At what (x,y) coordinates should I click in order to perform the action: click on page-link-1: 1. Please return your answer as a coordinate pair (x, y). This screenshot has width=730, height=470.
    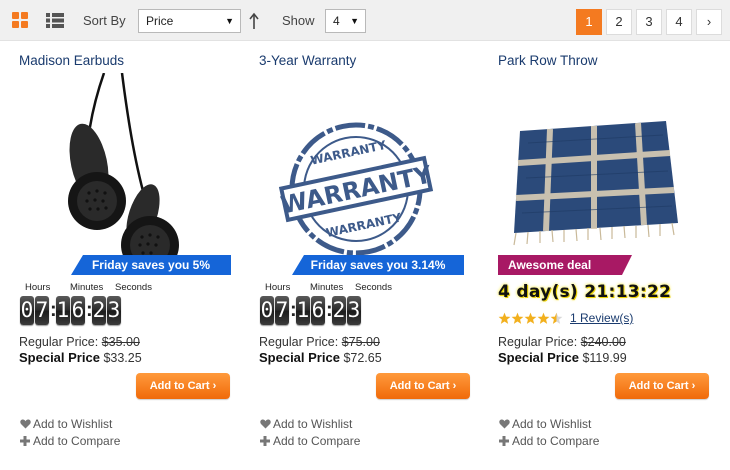
    Looking at the image, I should click on (589, 22).